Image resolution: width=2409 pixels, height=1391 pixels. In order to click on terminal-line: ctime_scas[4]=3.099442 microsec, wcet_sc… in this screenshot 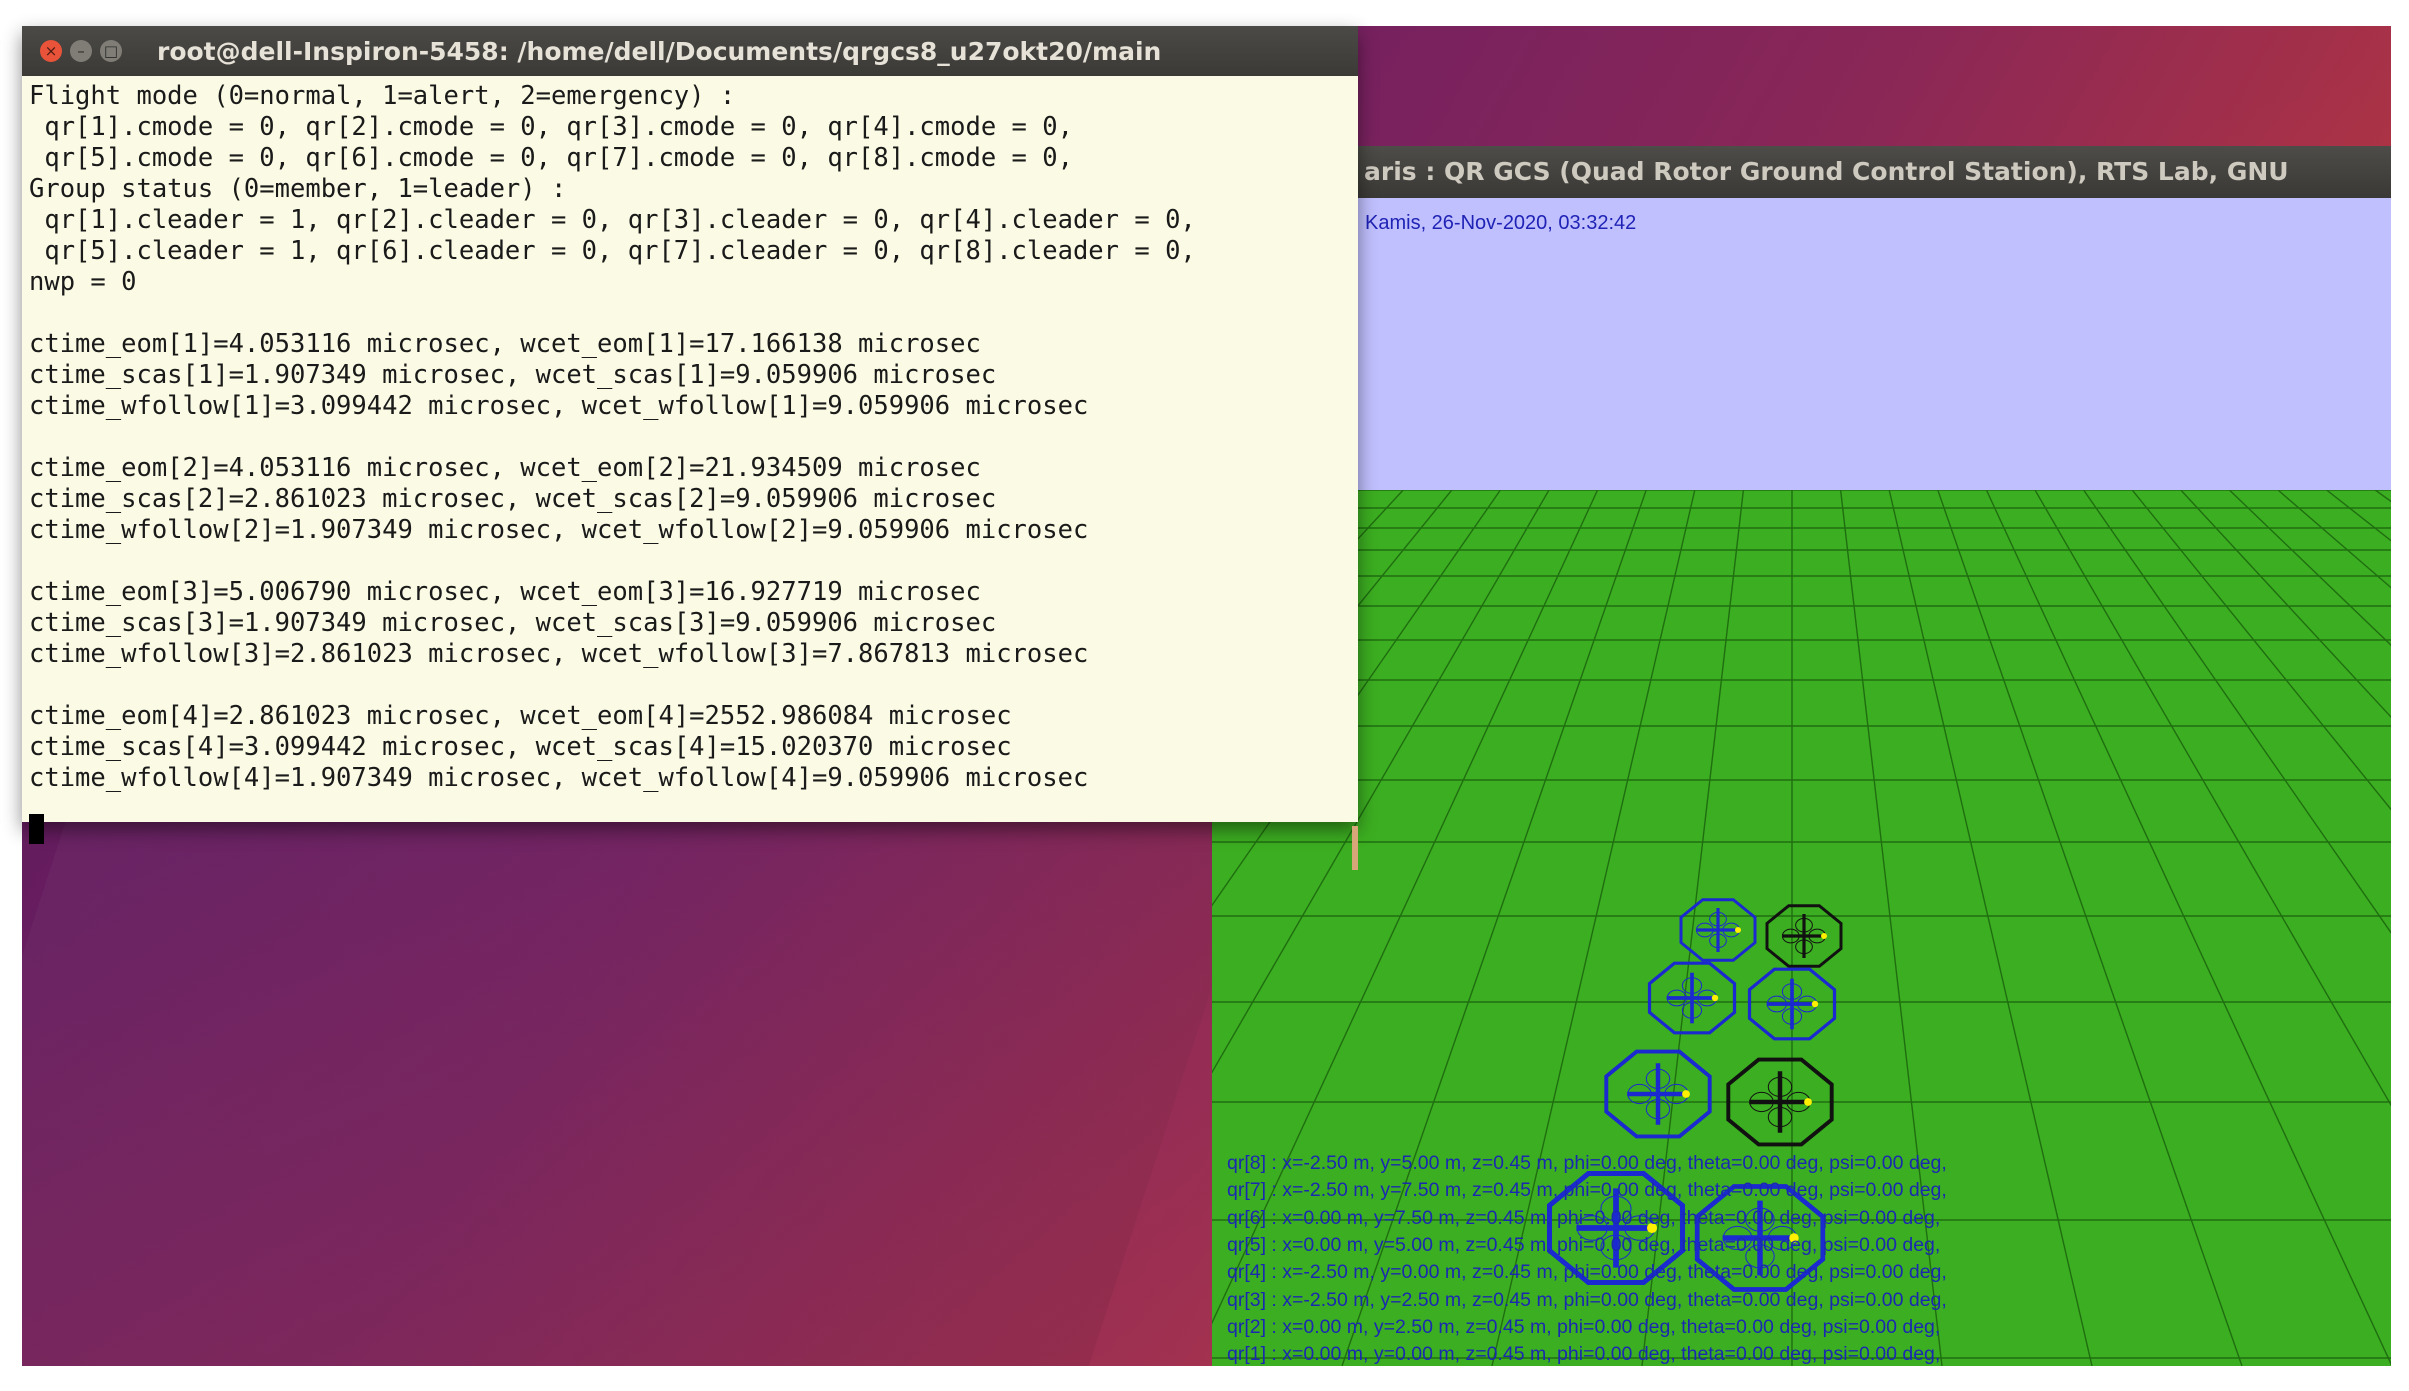, I will do `click(520, 747)`.